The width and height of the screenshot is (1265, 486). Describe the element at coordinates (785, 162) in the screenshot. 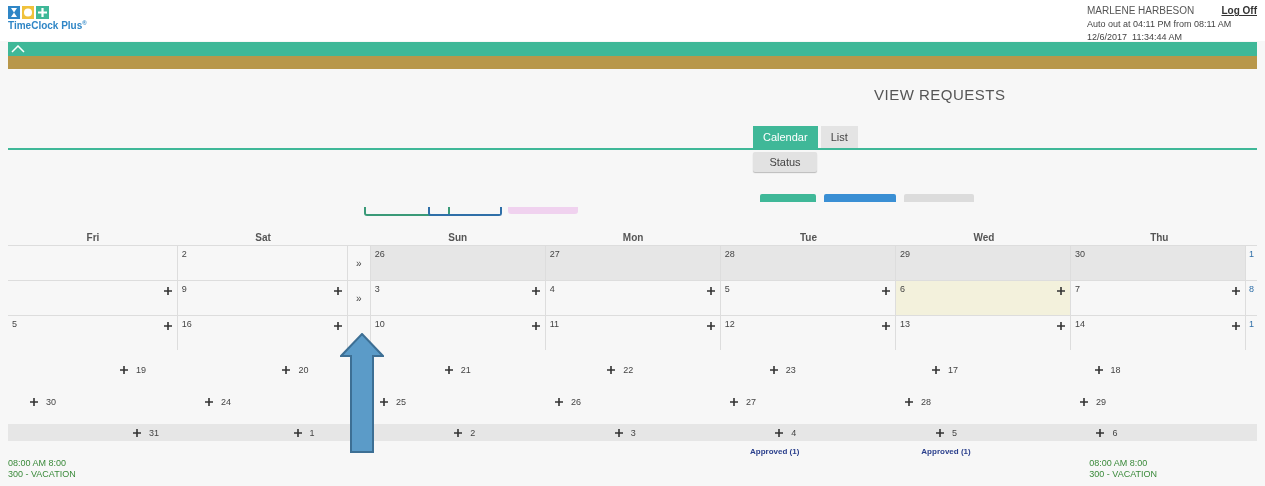

I see `status-dropdown: Status` at that location.